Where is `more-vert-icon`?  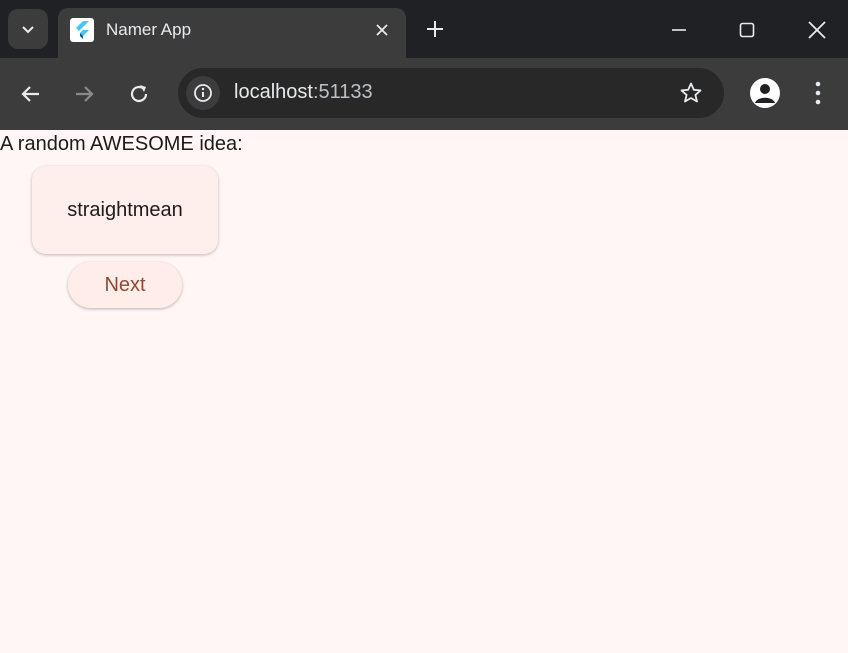
more-vert-icon is located at coordinates (818, 93).